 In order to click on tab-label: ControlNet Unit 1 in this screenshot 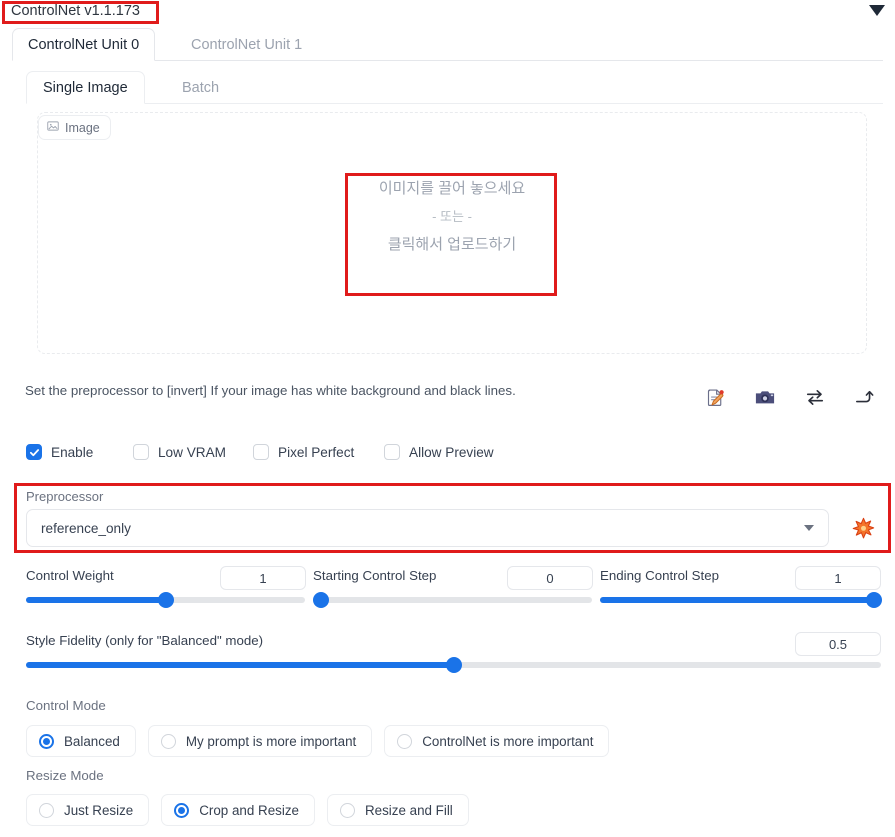, I will do `click(247, 44)`.